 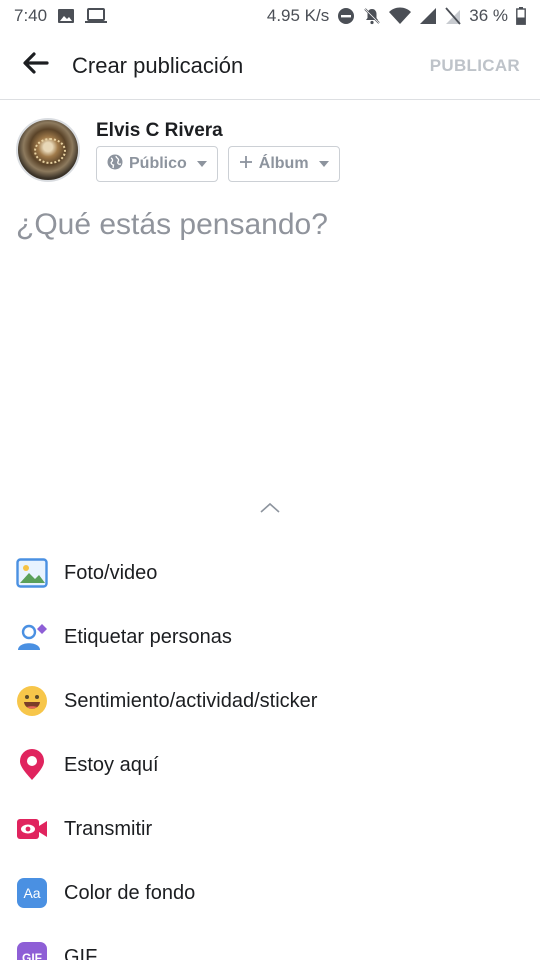 What do you see at coordinates (31, 15) in the screenshot?
I see `status-time: 7:40` at bounding box center [31, 15].